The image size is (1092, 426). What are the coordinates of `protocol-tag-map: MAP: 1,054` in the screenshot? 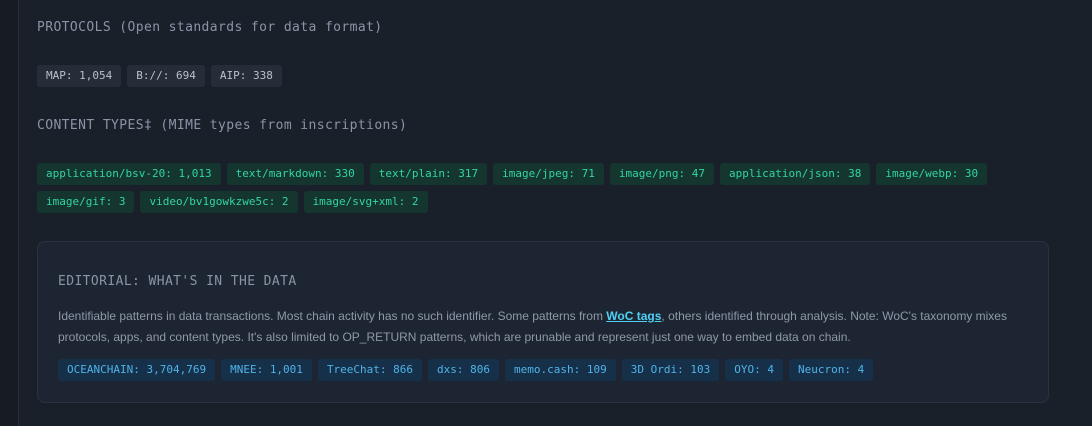 It's located at (79, 76).